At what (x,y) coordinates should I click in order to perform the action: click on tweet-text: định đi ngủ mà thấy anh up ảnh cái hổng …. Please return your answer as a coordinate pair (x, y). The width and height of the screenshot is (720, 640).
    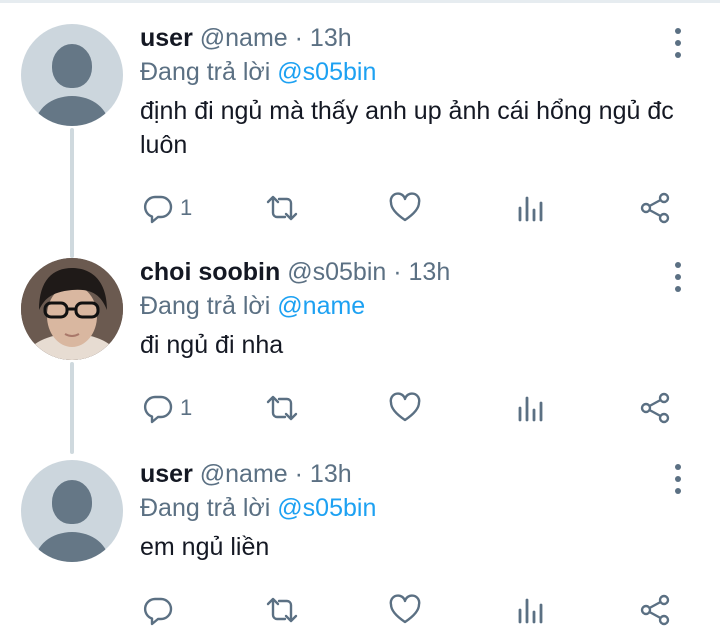
    Looking at the image, I should click on (407, 128).